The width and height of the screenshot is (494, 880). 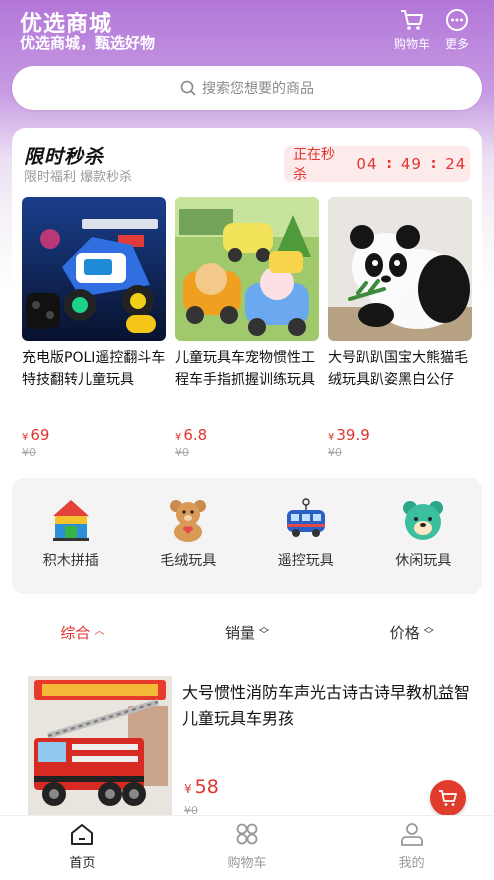 I want to click on app-subtitle: 优选商城，甄选好物, so click(x=88, y=43).